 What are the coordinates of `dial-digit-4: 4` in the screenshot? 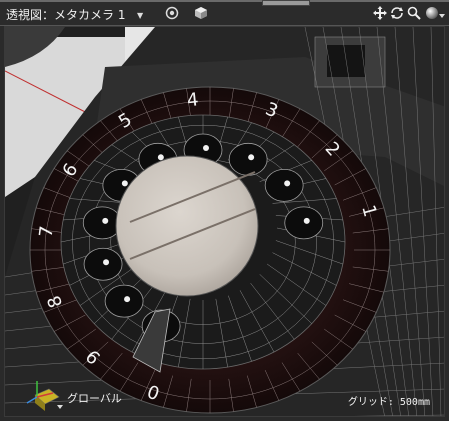 It's located at (193, 100).